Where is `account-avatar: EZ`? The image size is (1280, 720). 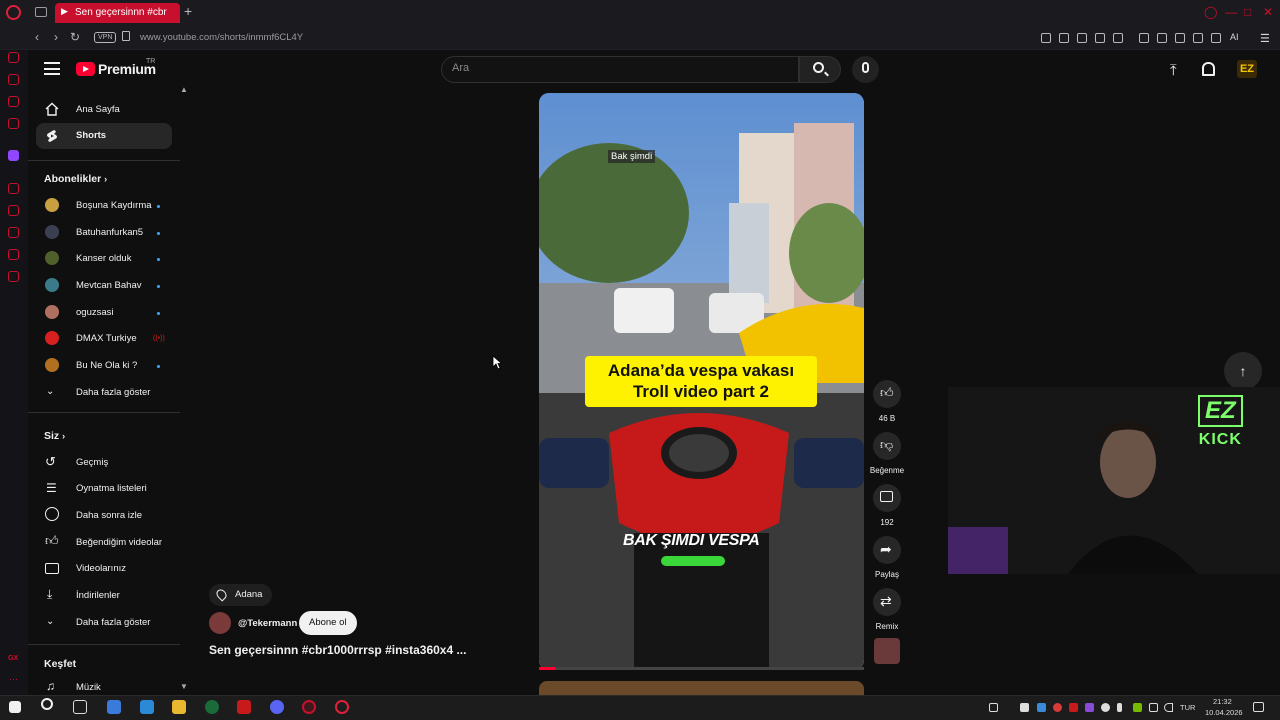 account-avatar: EZ is located at coordinates (1247, 69).